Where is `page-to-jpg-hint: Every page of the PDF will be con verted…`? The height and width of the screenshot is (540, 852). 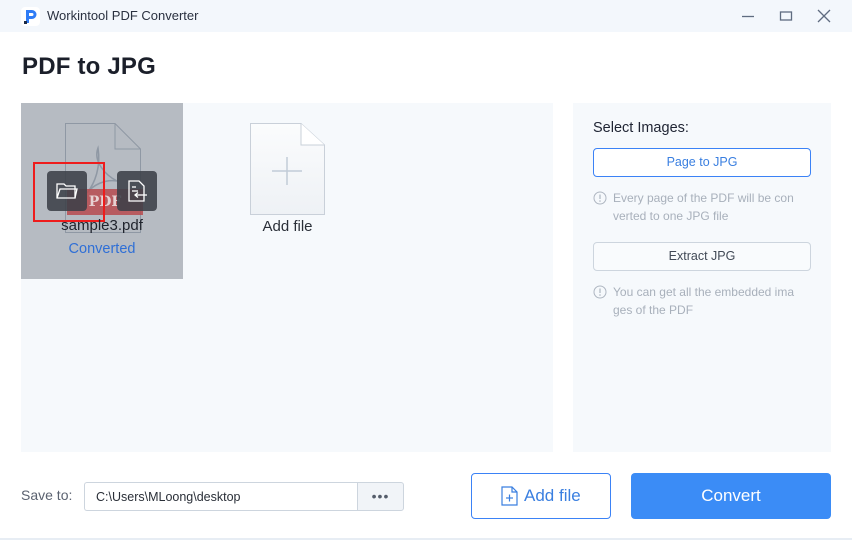
page-to-jpg-hint: Every page of the PDF will be con verted… is located at coordinates (703, 207).